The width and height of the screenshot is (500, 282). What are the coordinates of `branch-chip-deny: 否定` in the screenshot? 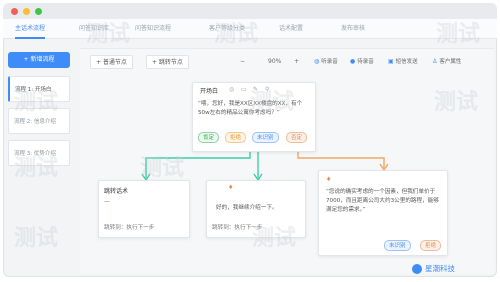 It's located at (297, 137).